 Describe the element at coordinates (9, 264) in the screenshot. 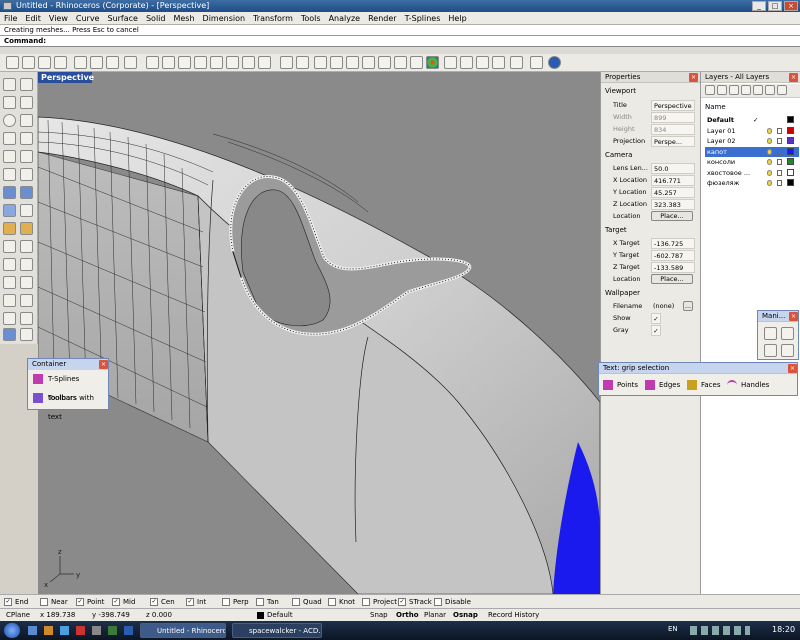

I see `analyze-icon` at that location.